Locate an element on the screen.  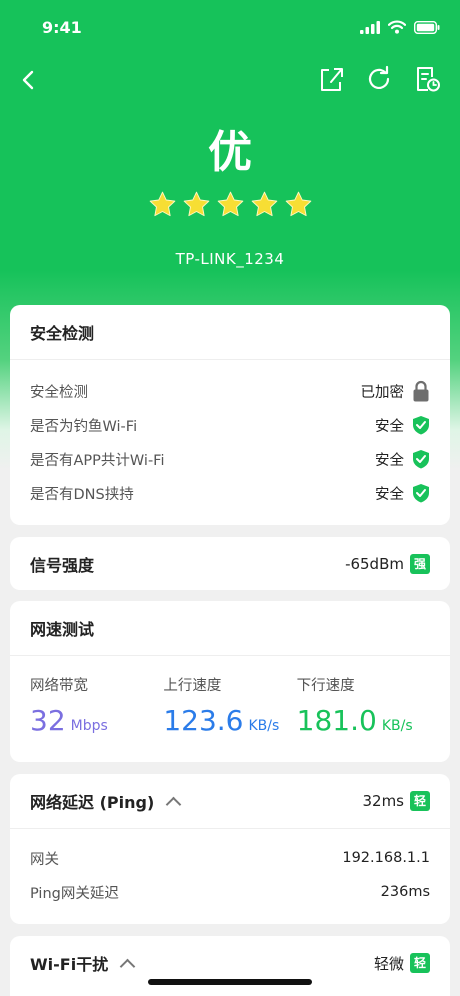
signal-badge: 强 is located at coordinates (420, 563).